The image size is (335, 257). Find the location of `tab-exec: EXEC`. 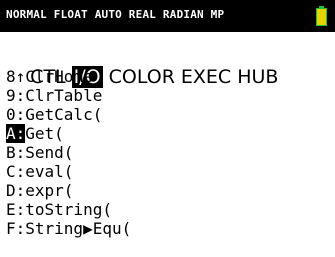

tab-exec: EXEC is located at coordinates (206, 77).